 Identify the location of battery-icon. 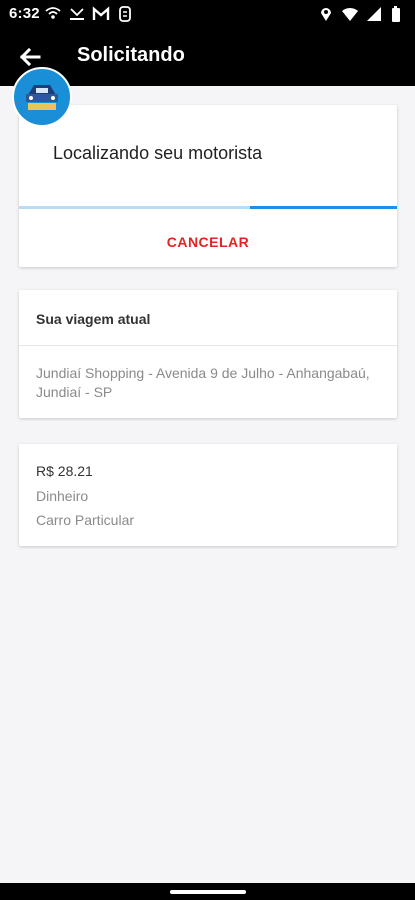
(396, 14).